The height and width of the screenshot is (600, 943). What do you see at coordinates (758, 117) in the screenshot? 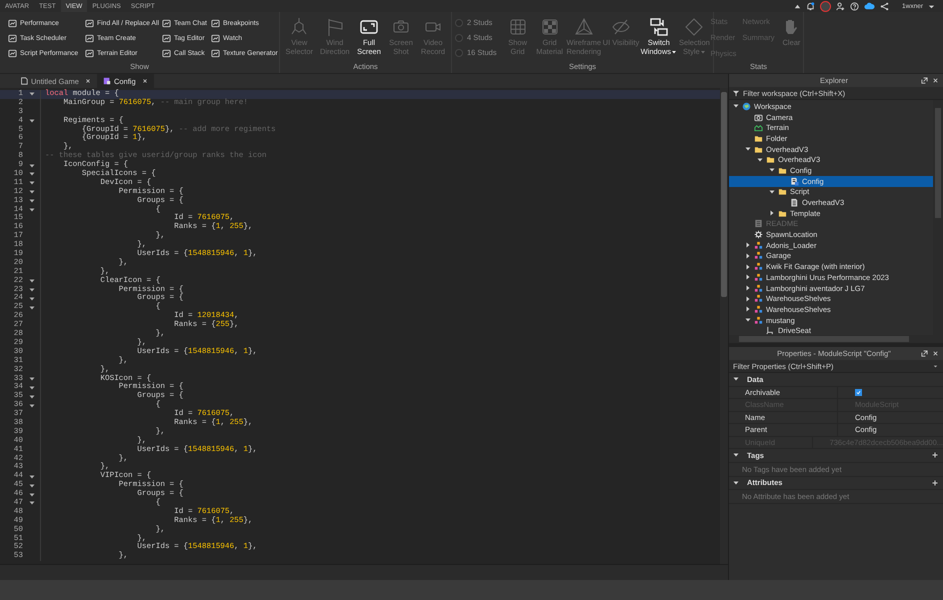
I see `camera-icon` at bounding box center [758, 117].